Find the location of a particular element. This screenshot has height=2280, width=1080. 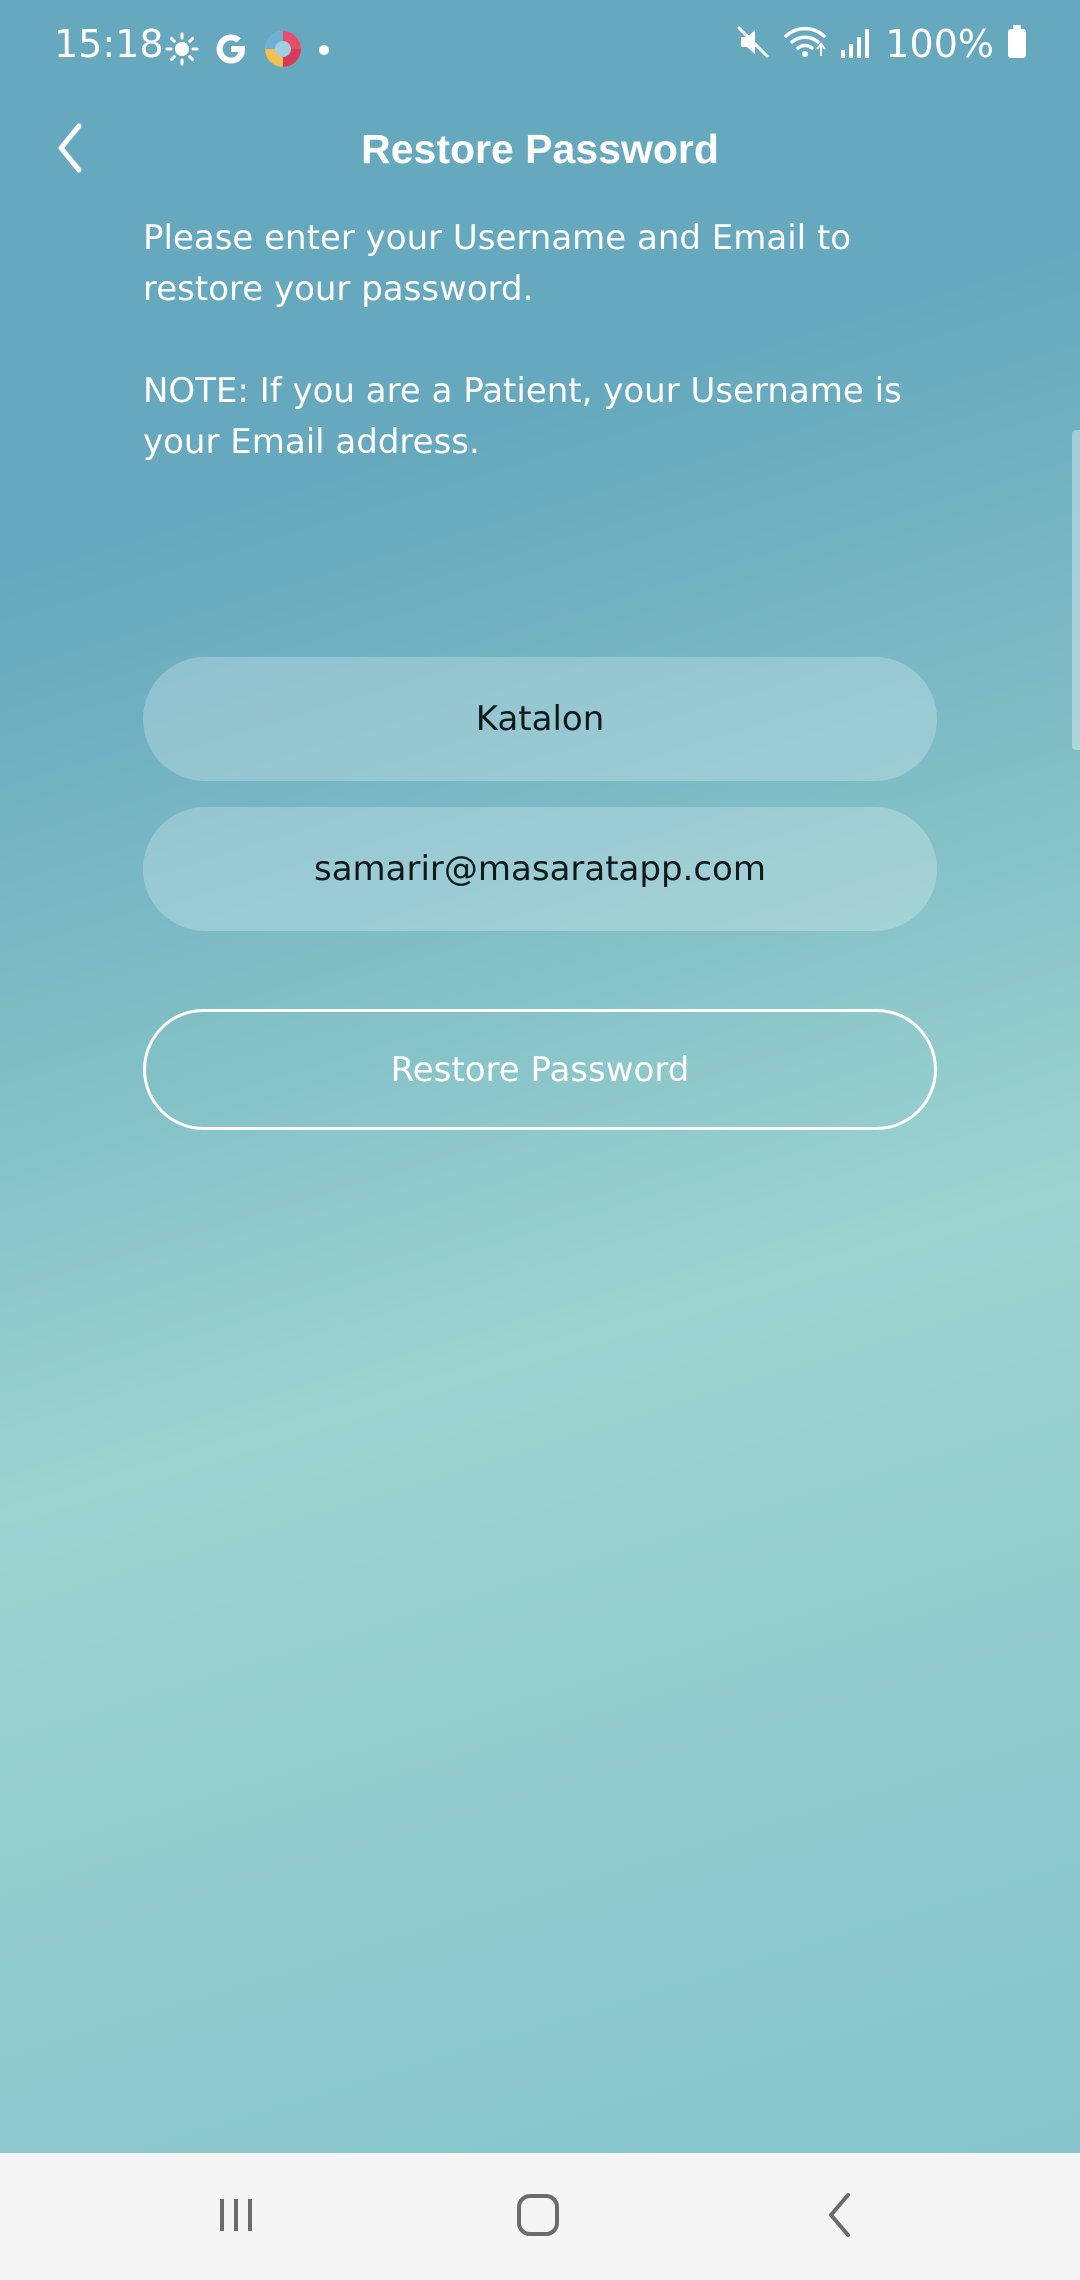

nav-back-button is located at coordinates (840, 2216).